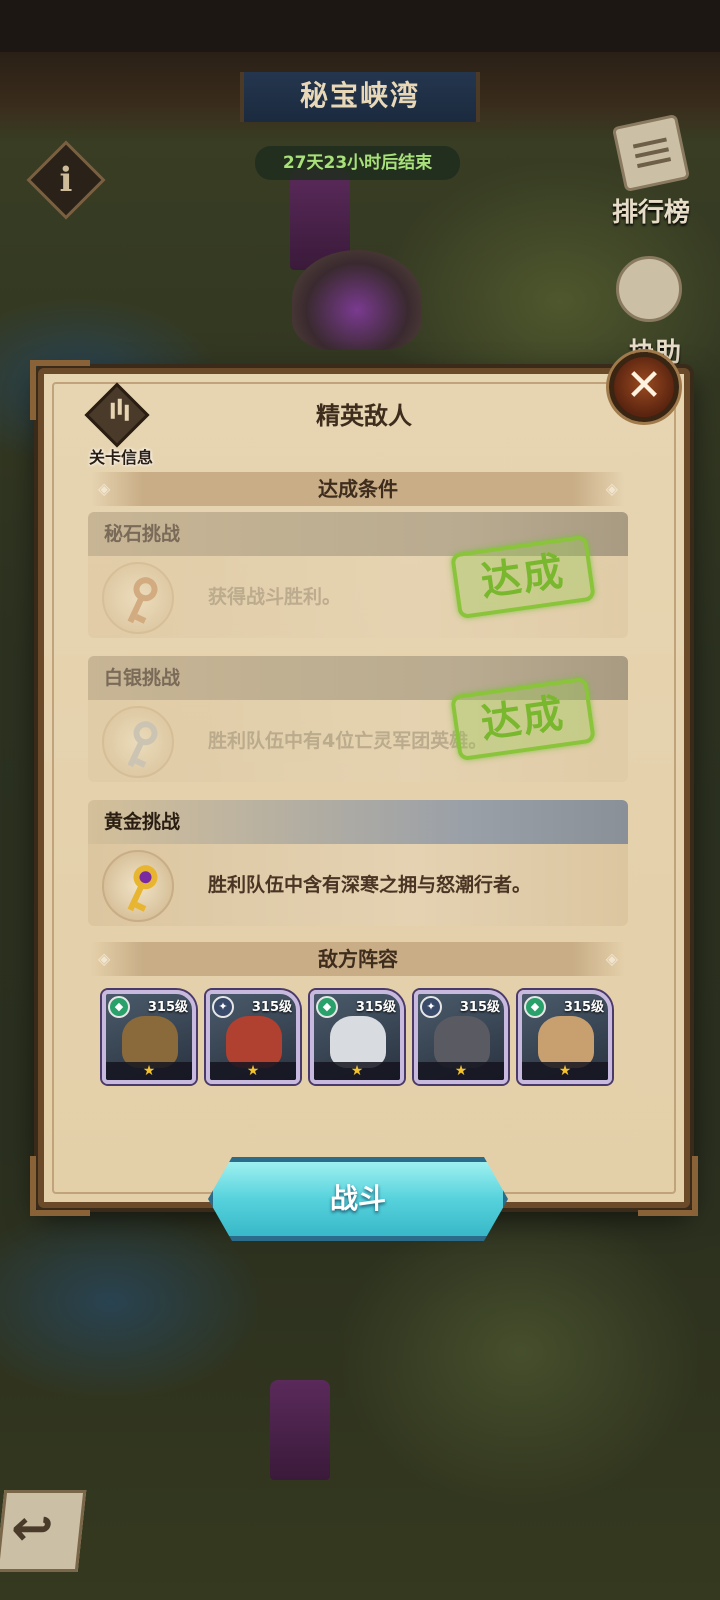  I want to click on scroll-icon, so click(651, 153).